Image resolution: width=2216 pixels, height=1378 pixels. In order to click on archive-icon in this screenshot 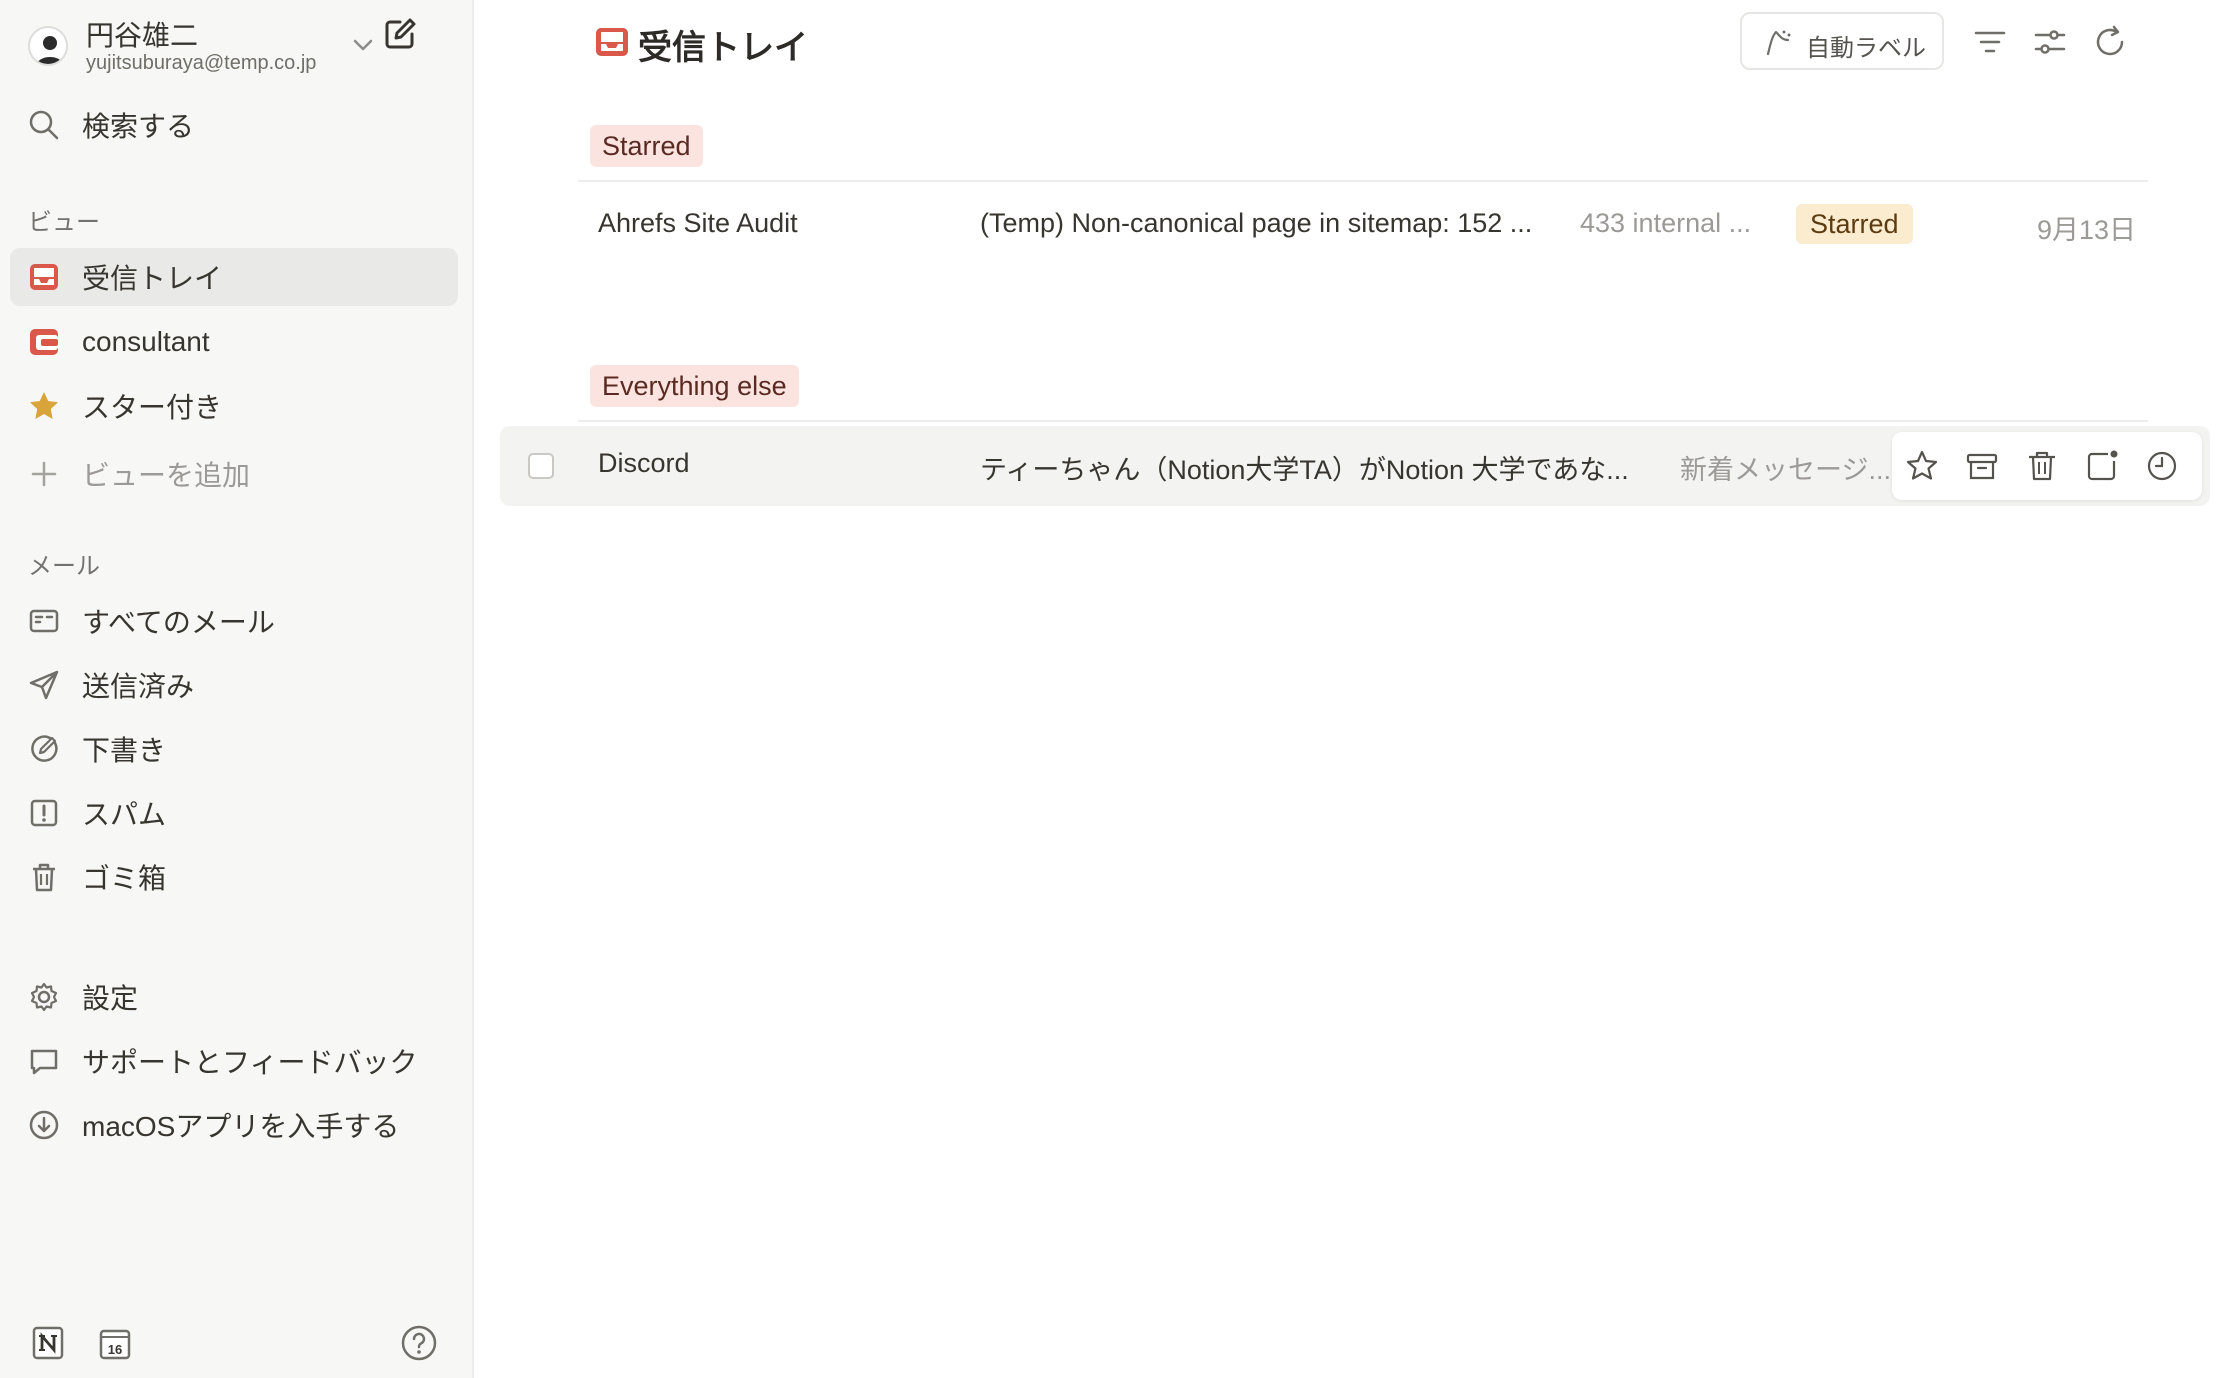, I will do `click(1982, 466)`.